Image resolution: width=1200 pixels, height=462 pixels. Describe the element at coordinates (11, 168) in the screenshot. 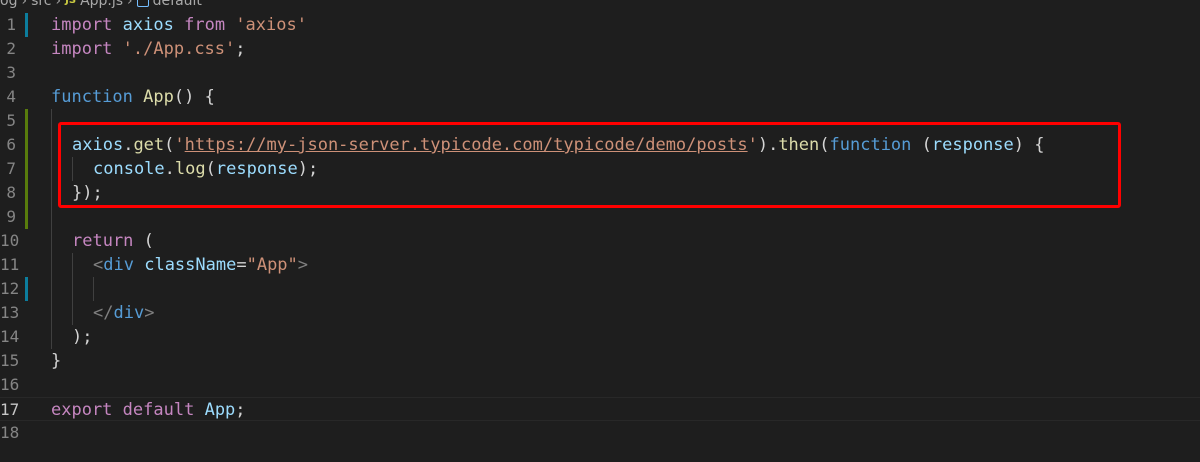

I see `line-number: 7` at that location.